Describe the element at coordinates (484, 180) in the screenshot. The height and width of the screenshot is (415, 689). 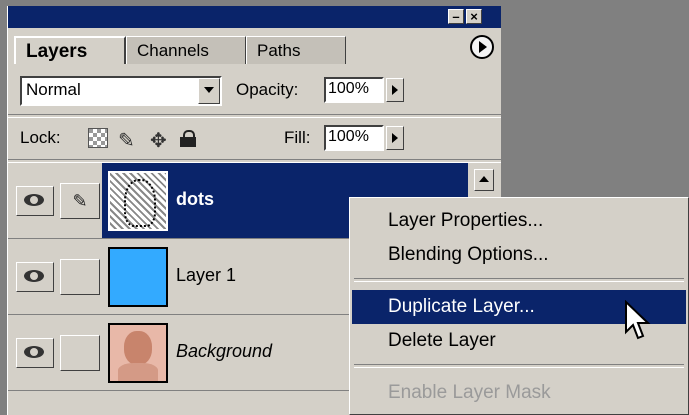
I see `scroll-up-button` at that location.